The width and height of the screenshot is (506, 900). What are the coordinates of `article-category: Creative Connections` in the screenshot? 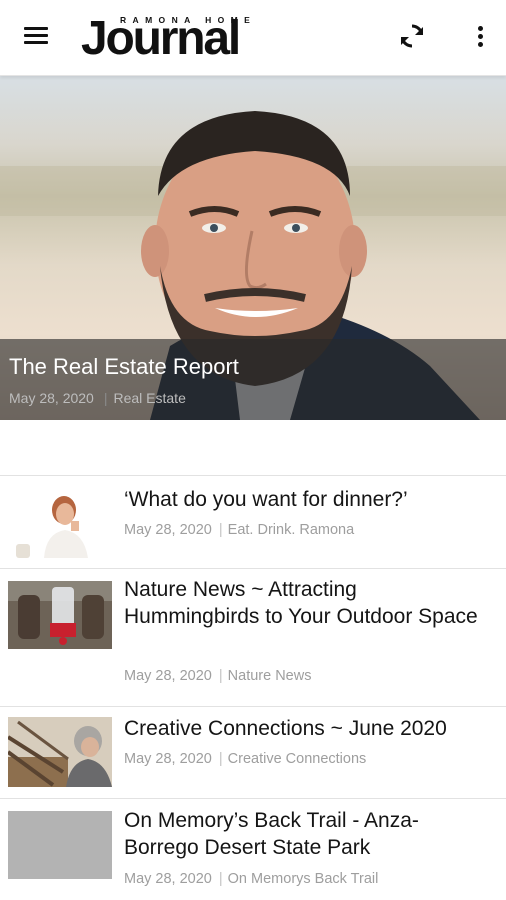 It's located at (297, 759).